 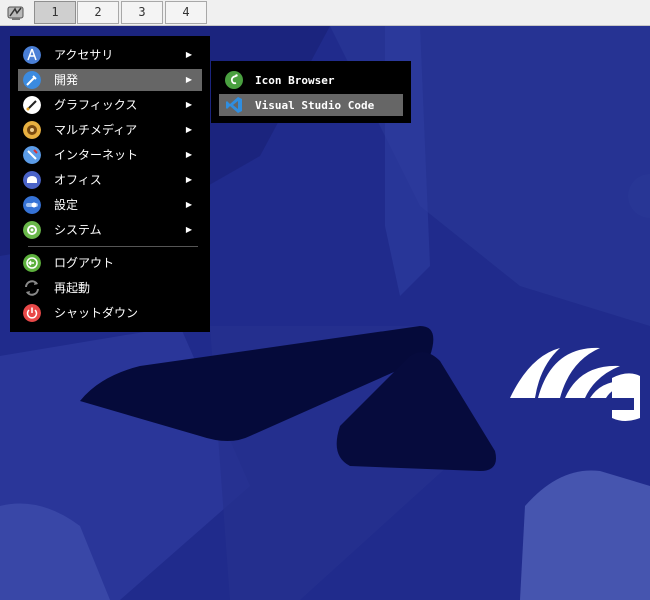 I want to click on workspace-3-button: 3, so click(x=142, y=12).